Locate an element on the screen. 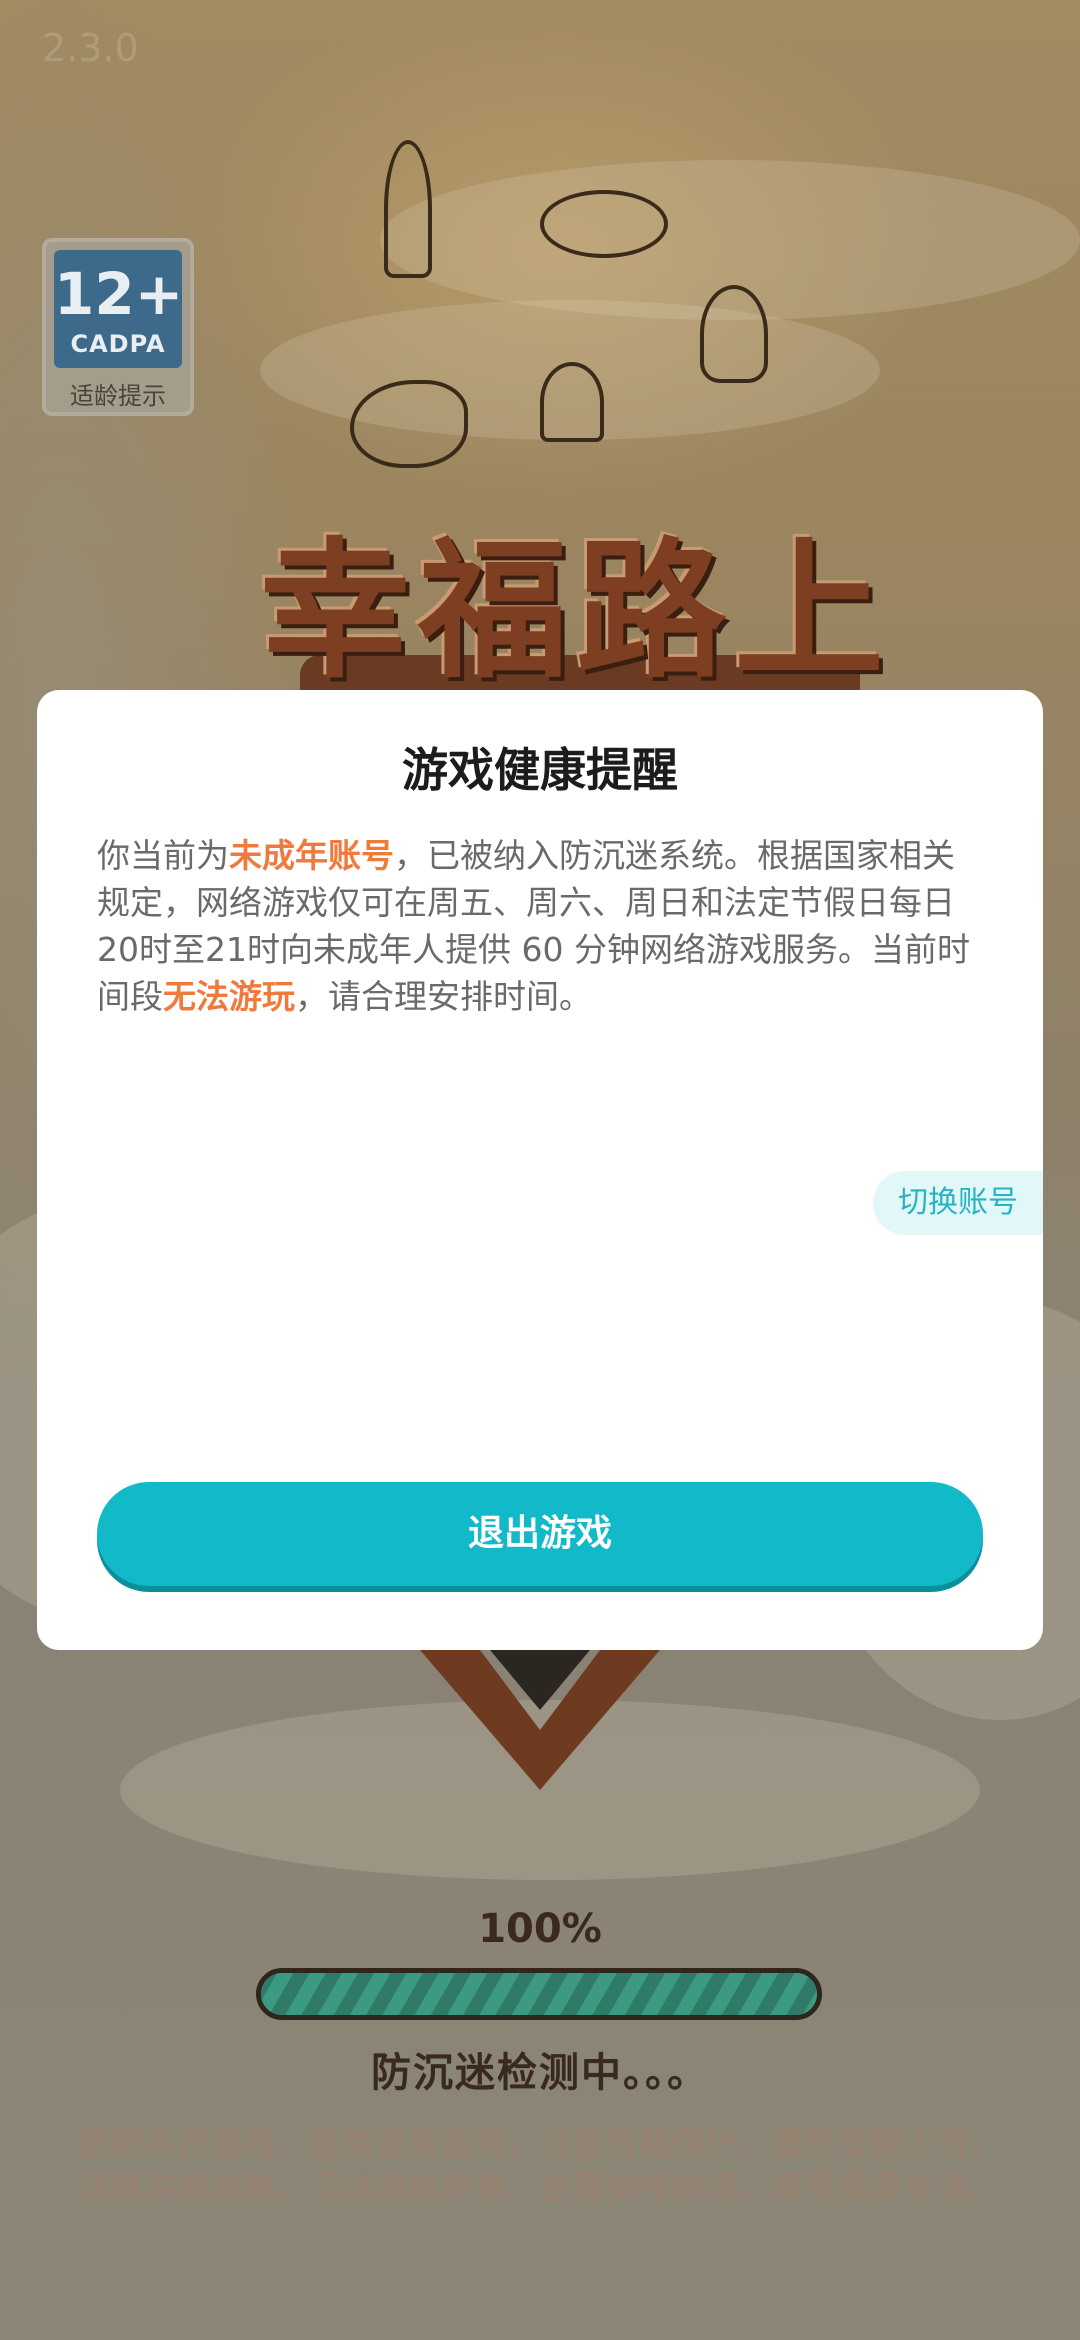 The image size is (1080, 2340). version-label: 2.3.0 is located at coordinates (90, 48).